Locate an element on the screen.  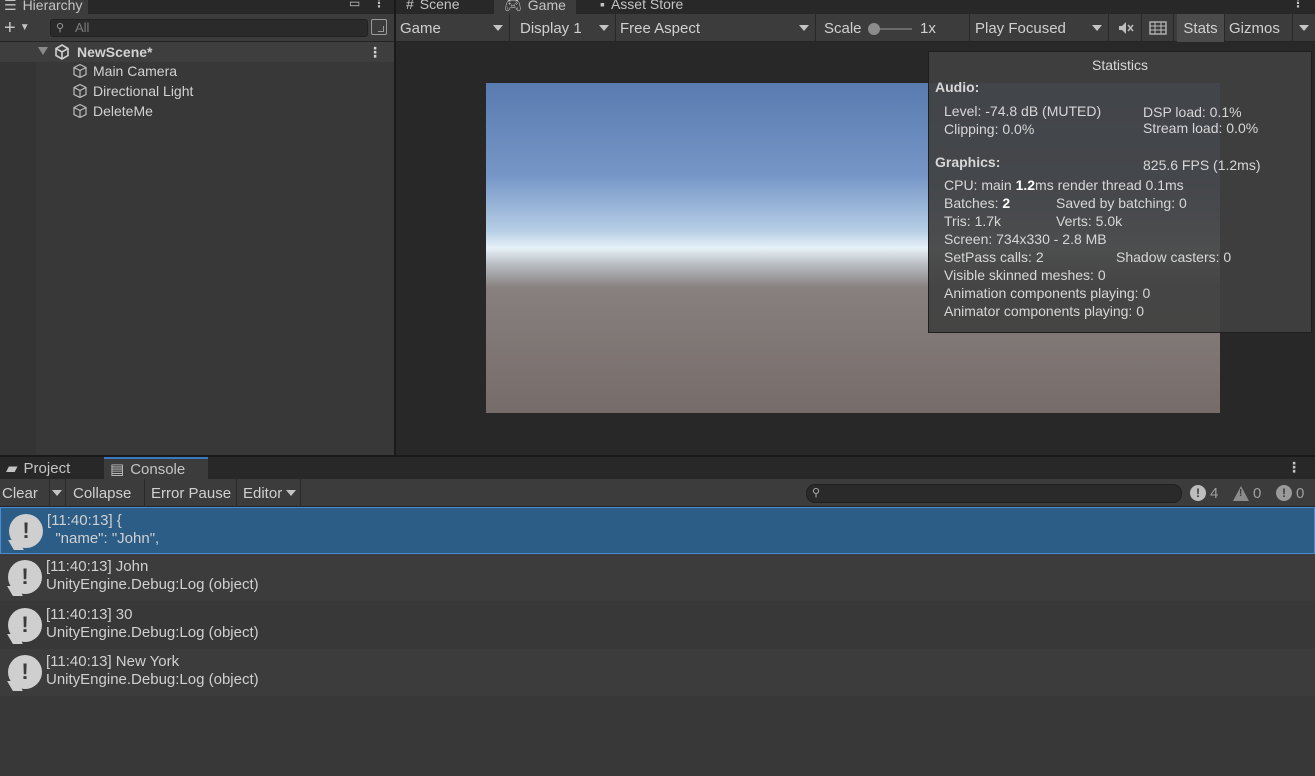
info-count-toggle: ! 4 is located at coordinates (1204, 493).